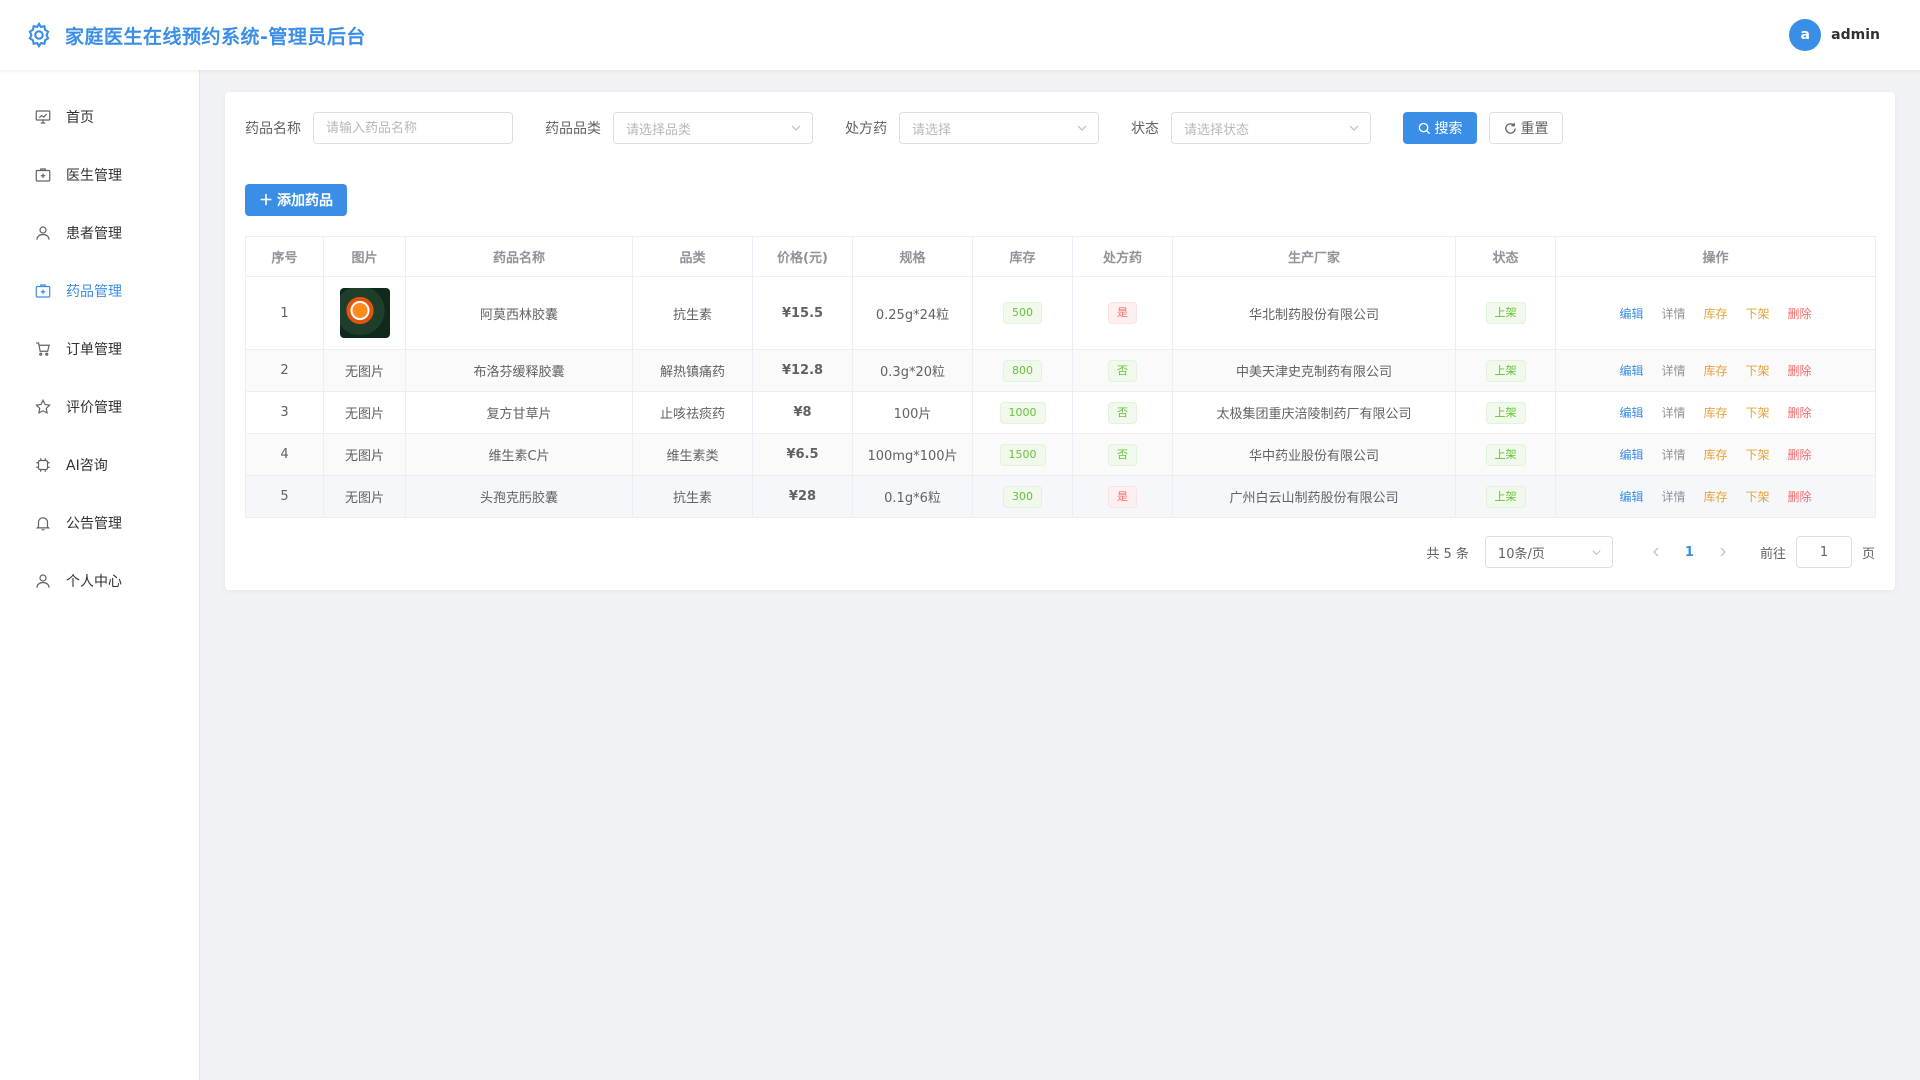  I want to click on rx-tag: 是, so click(1122, 496).